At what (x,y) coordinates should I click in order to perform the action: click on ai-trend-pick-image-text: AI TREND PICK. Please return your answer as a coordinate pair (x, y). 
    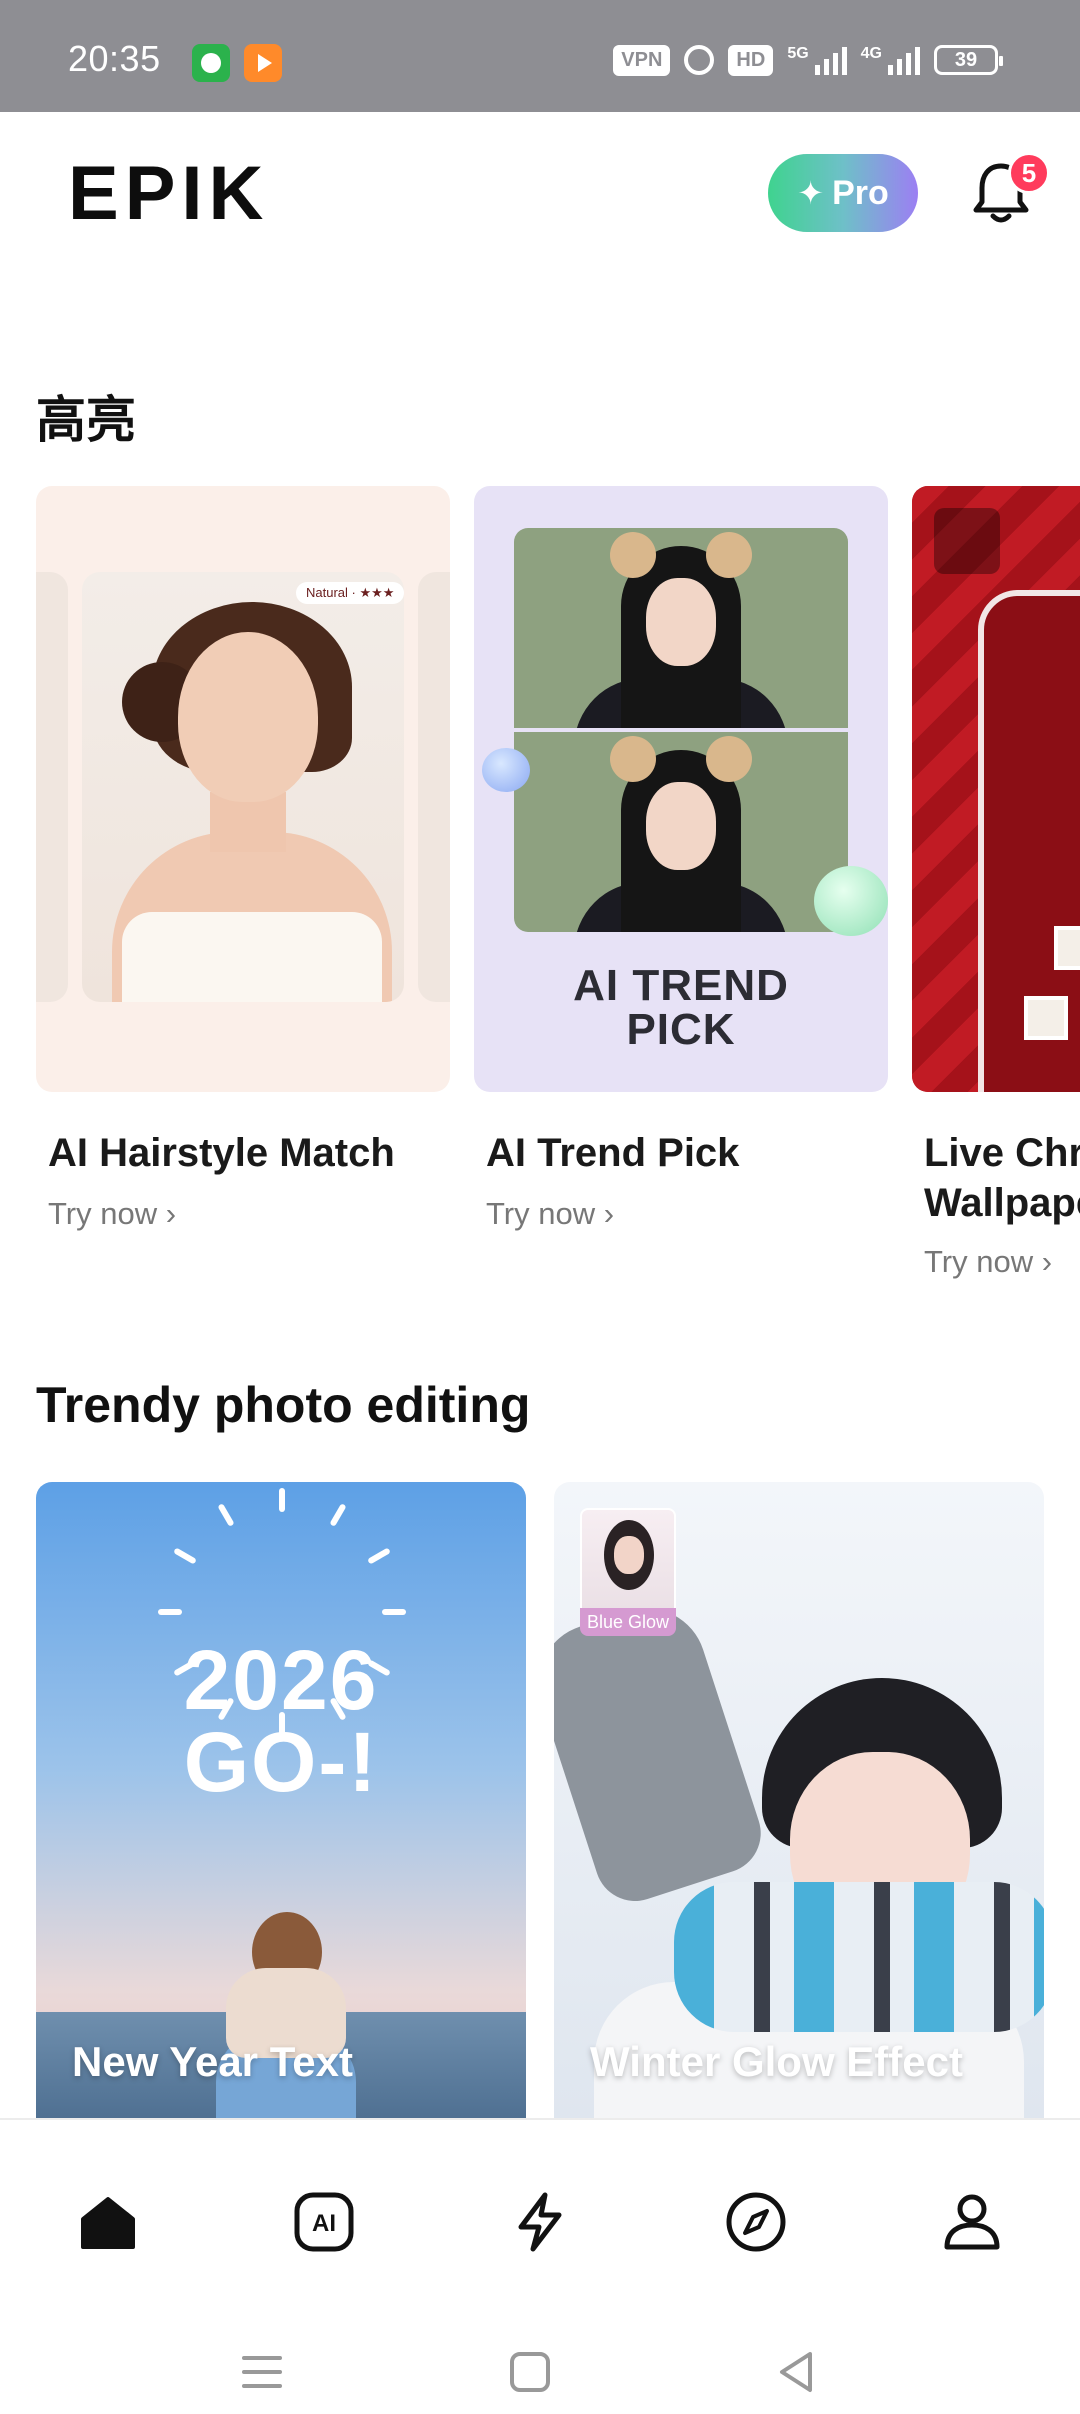
    Looking at the image, I should click on (681, 1007).